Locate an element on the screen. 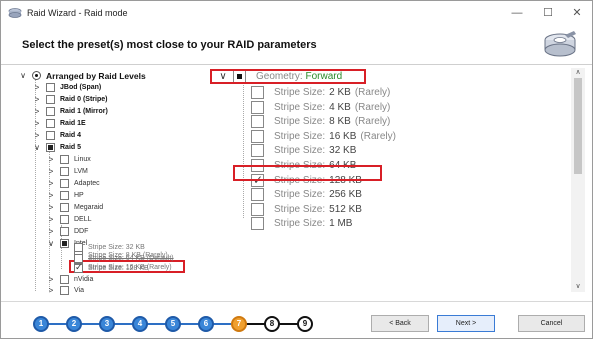 This screenshot has height=339, width=593. tree-node-dell: > DELL is located at coordinates (69, 219).